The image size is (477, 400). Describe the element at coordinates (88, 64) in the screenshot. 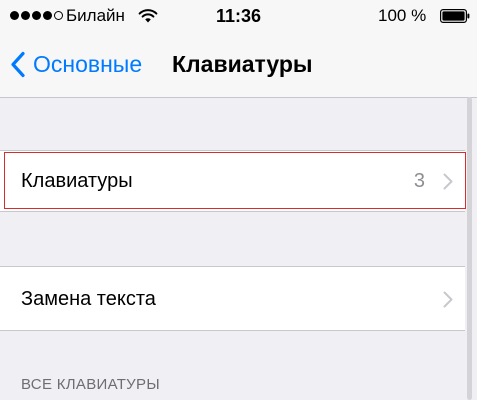

I see `back-button-label: Основные` at that location.